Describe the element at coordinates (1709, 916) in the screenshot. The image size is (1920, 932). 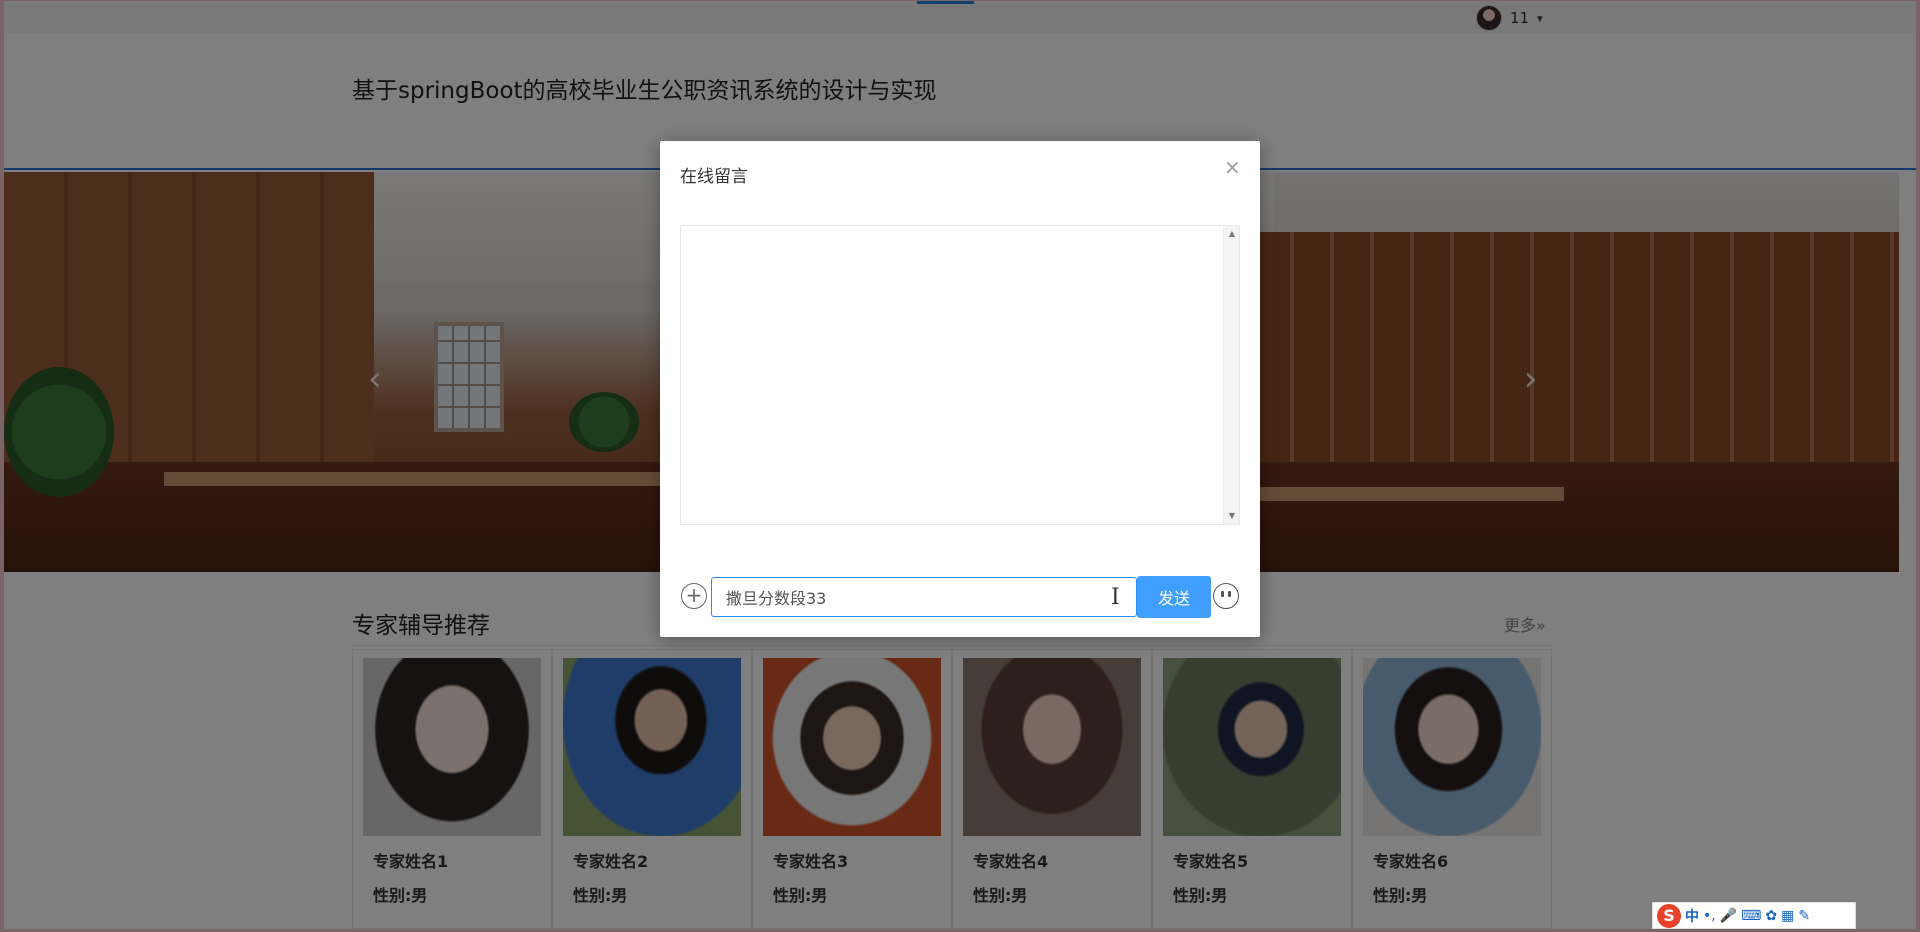
I see `ime-punctuation-icon: •,` at that location.